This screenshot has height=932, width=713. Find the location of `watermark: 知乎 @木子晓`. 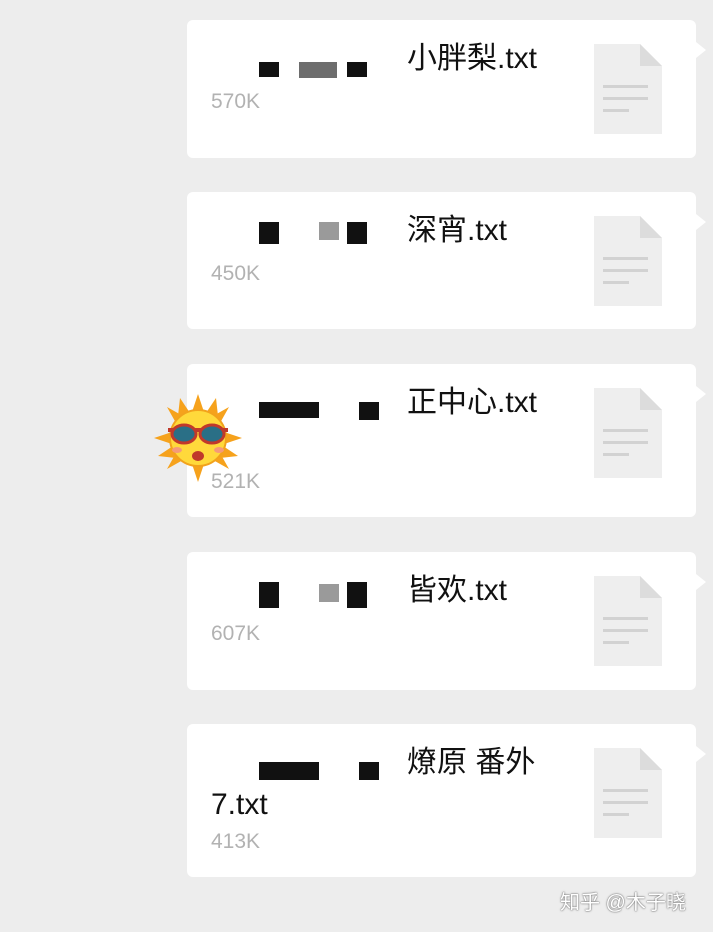

watermark: 知乎 @木子晓 is located at coordinates (623, 903).